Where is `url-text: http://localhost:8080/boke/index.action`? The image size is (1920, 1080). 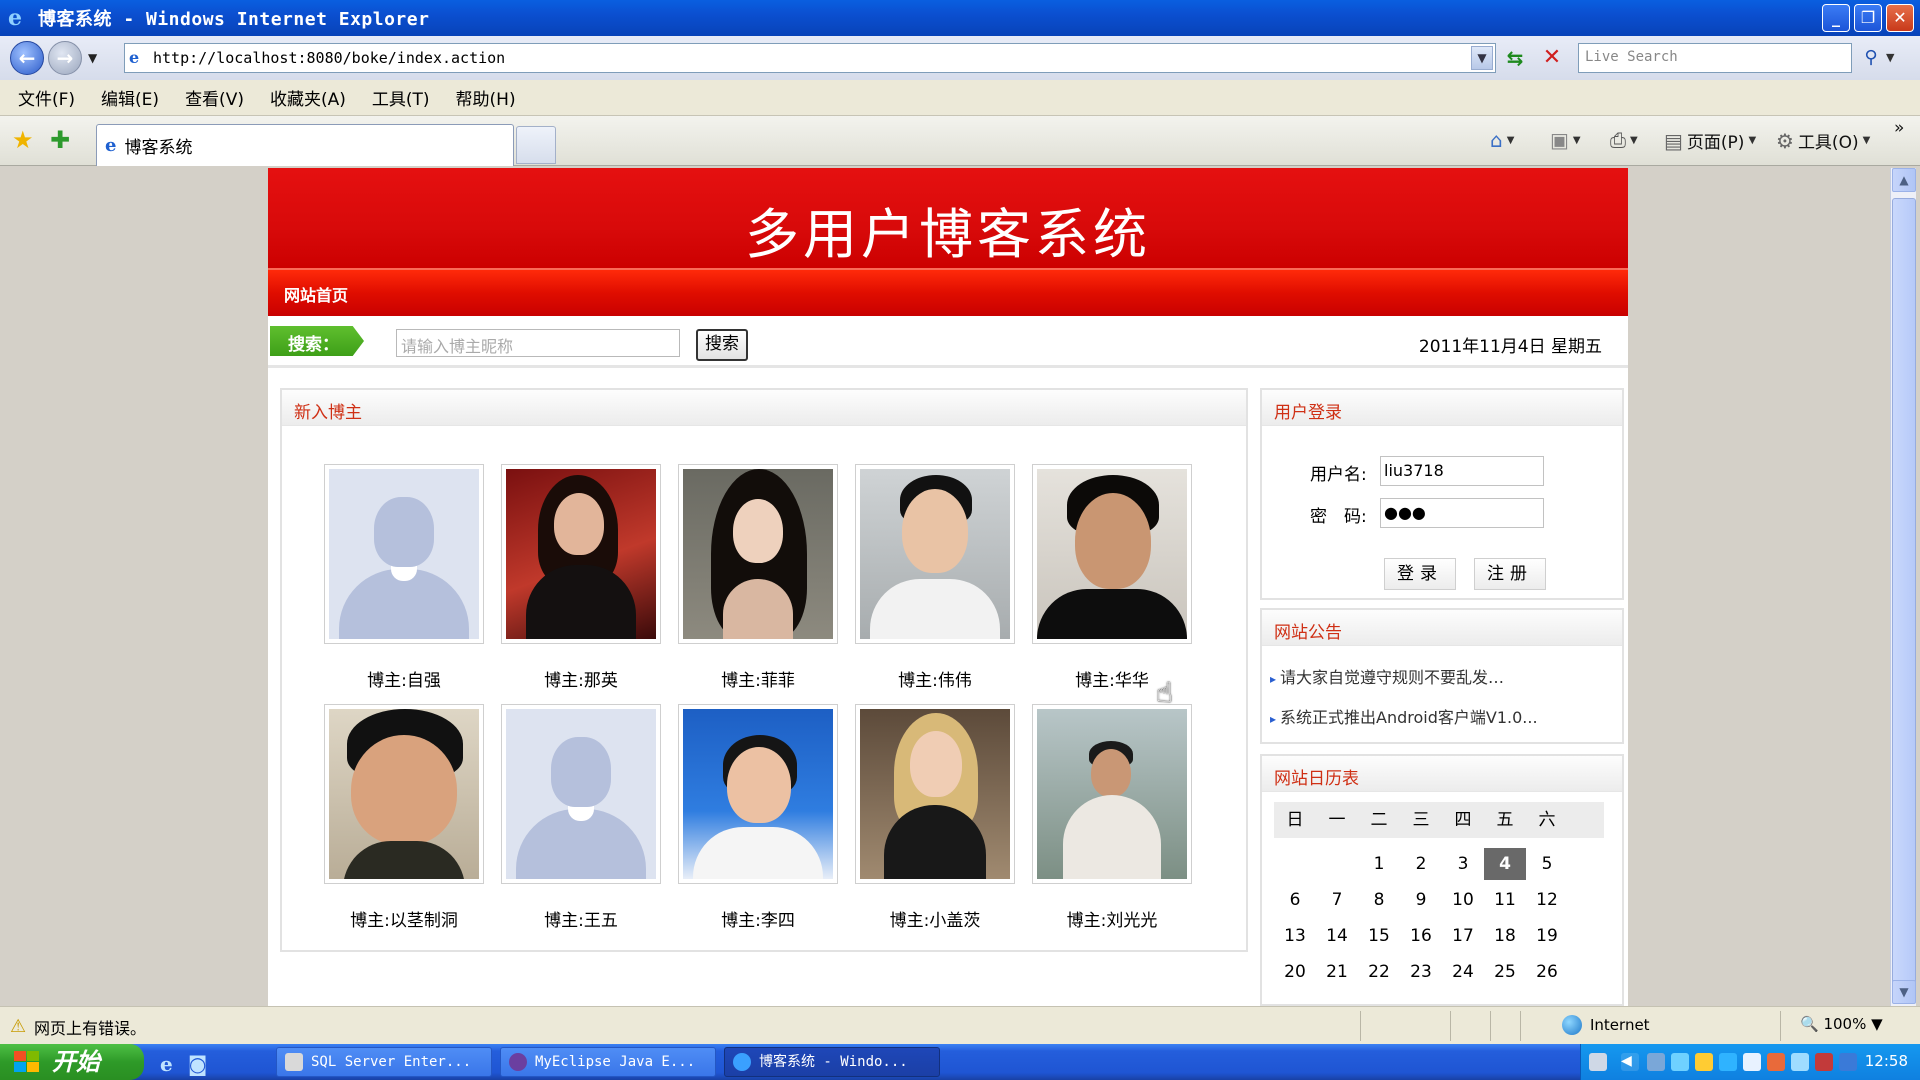 url-text: http://localhost:8080/boke/index.action is located at coordinates (329, 58).